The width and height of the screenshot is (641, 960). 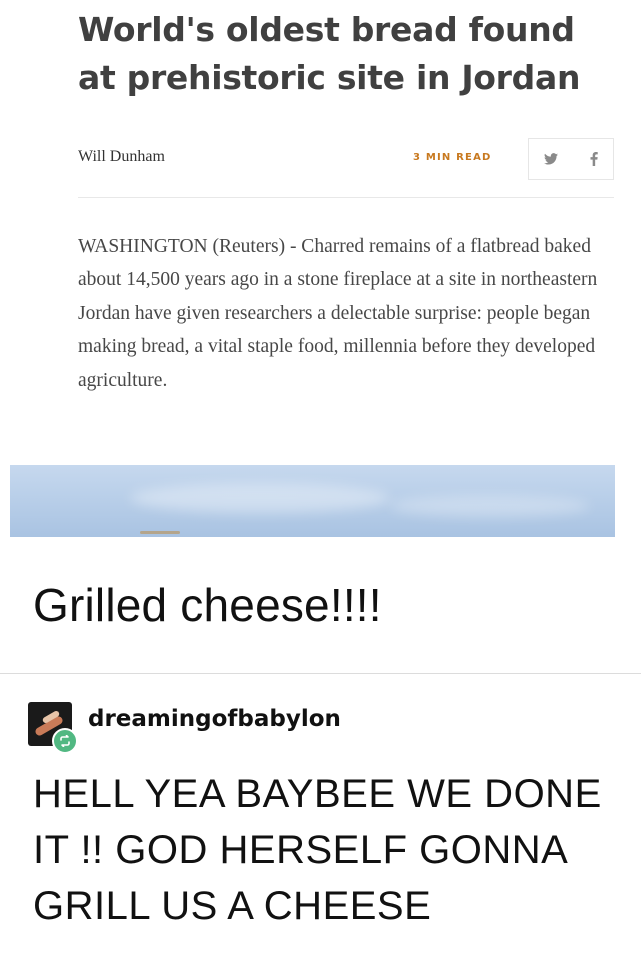 I want to click on reblog-icon, so click(x=65, y=741).